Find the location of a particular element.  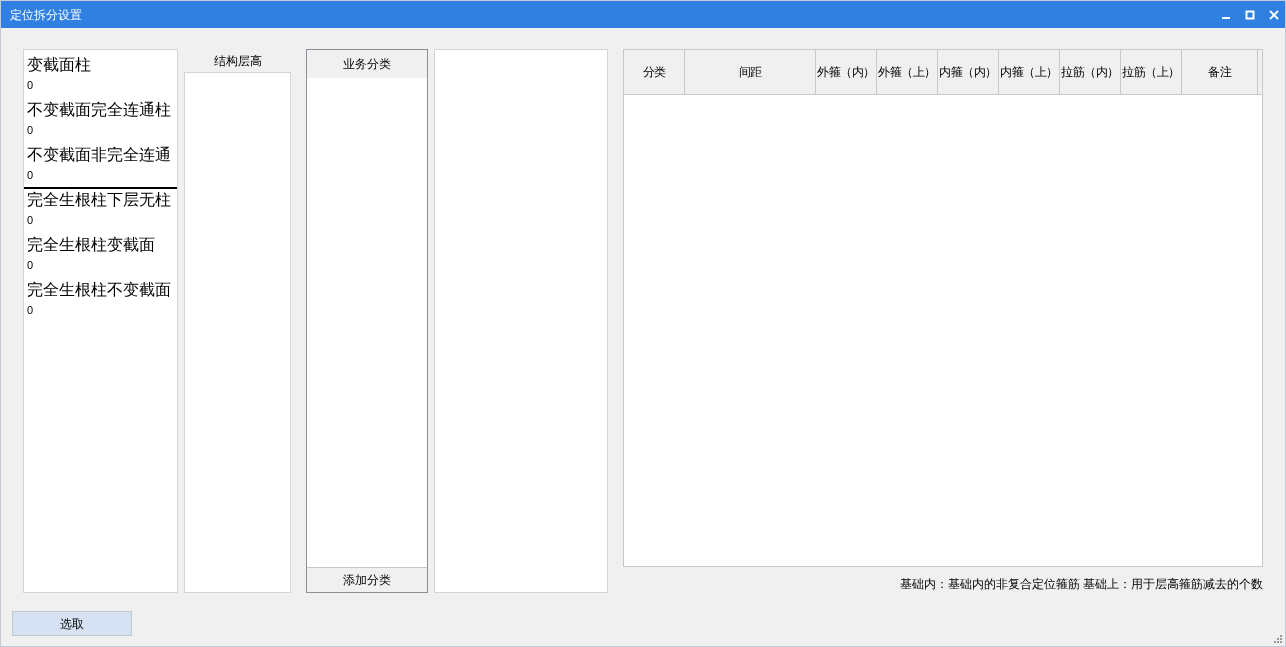

list-item: 变截面柱 0 is located at coordinates (100, 76).